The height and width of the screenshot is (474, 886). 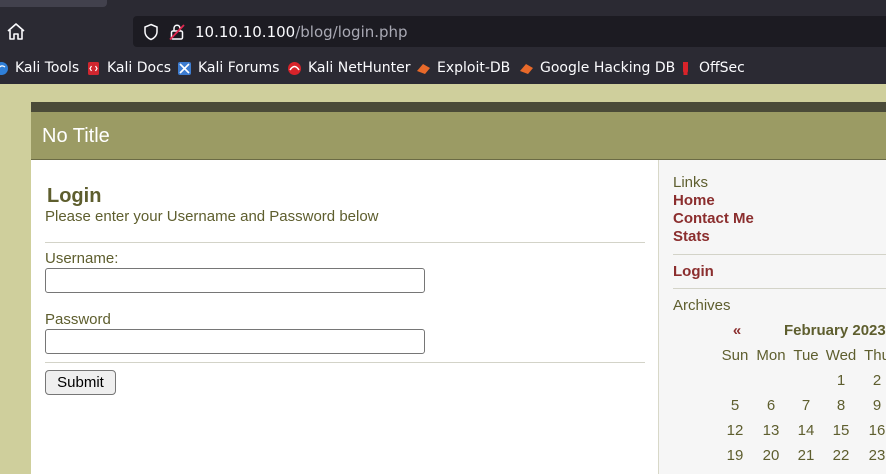 I want to click on bookmark-kali-tools: Kali Tools, so click(x=39, y=68).